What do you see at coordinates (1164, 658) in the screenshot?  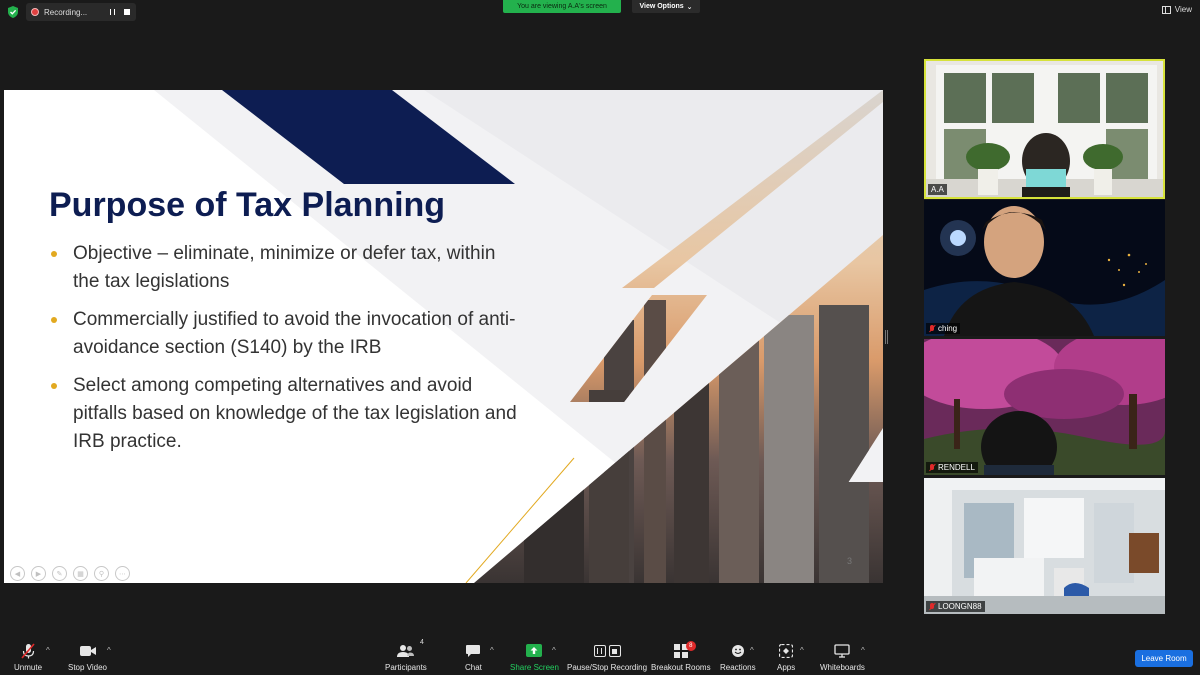 I see `leave-room-button: Leave Room` at bounding box center [1164, 658].